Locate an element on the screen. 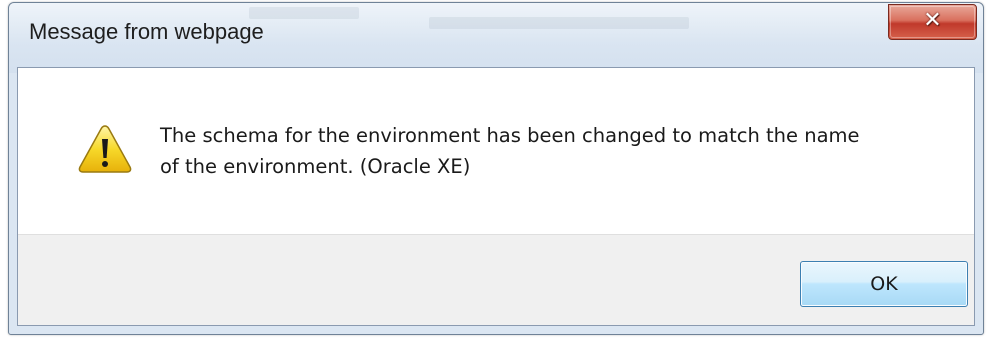  message-line-2: of the environment. (Oracle XE) is located at coordinates (315, 166).